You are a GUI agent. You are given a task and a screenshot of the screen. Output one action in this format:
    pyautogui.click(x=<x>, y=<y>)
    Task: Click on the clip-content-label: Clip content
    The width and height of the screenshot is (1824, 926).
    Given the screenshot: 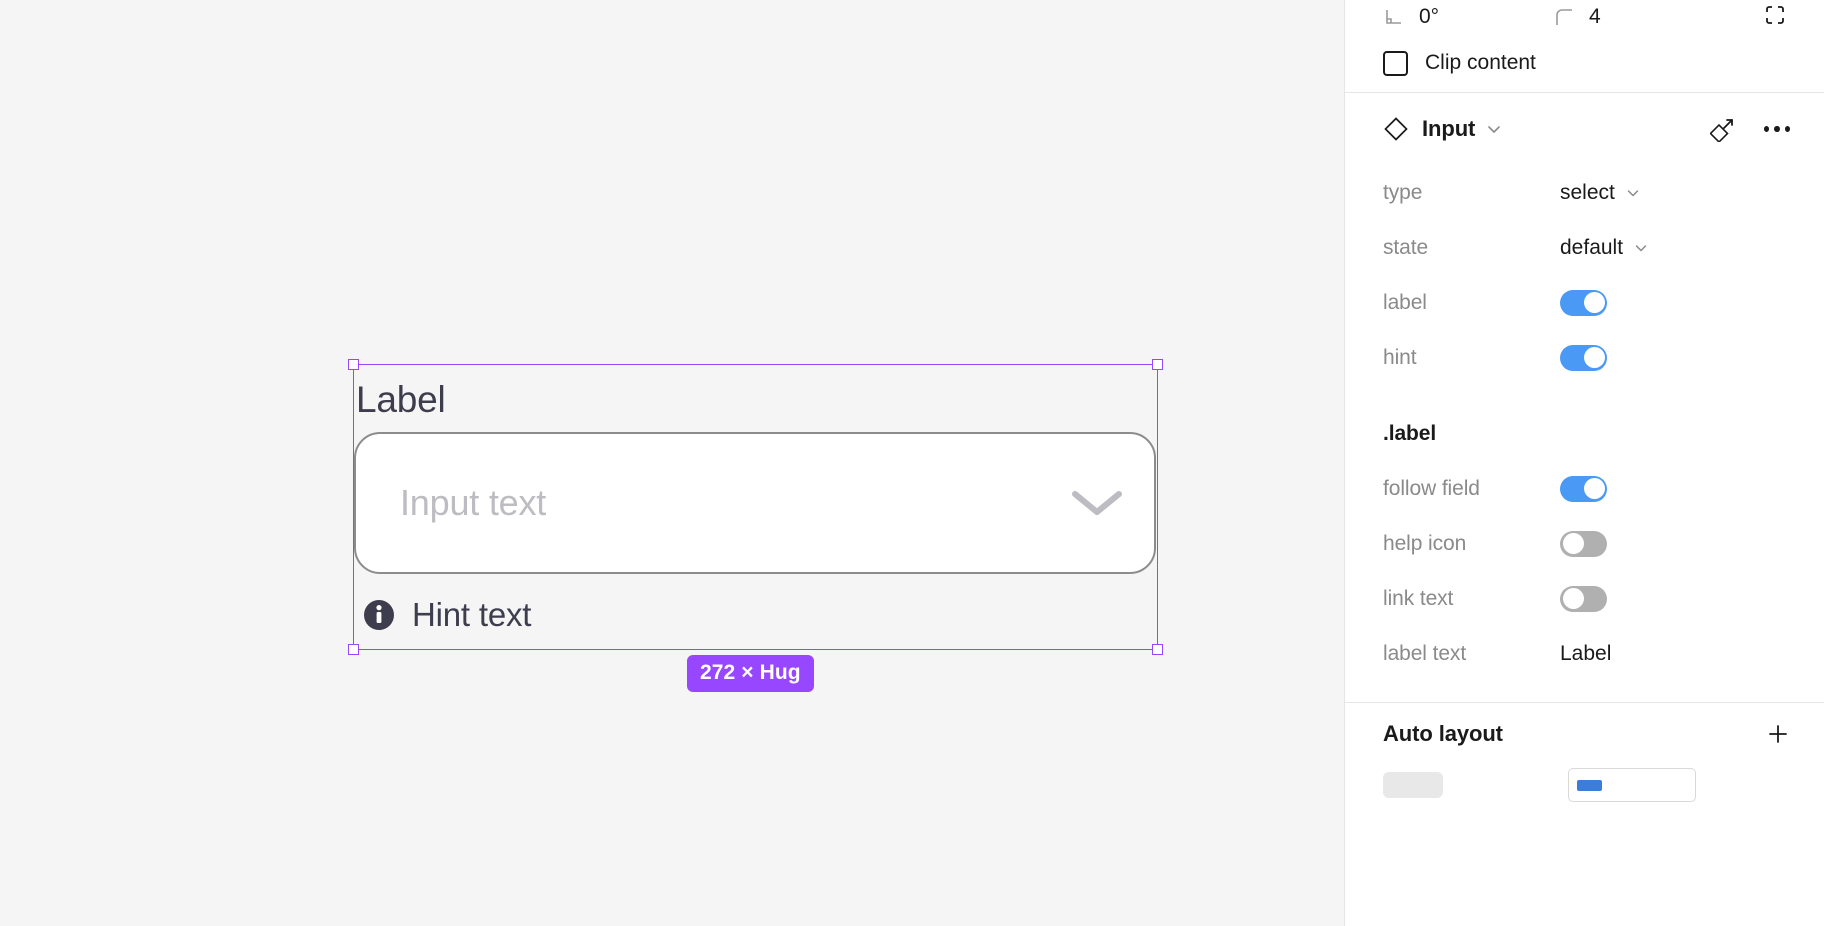 What is the action you would take?
    pyautogui.click(x=1480, y=62)
    